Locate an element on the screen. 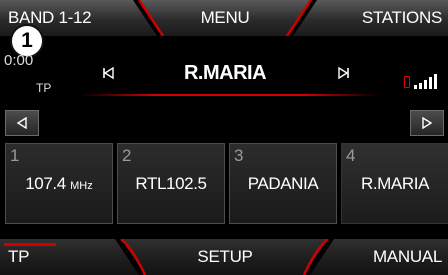 The image size is (448, 275). preset-button-4: 4 R.MARIA is located at coordinates (394, 183).